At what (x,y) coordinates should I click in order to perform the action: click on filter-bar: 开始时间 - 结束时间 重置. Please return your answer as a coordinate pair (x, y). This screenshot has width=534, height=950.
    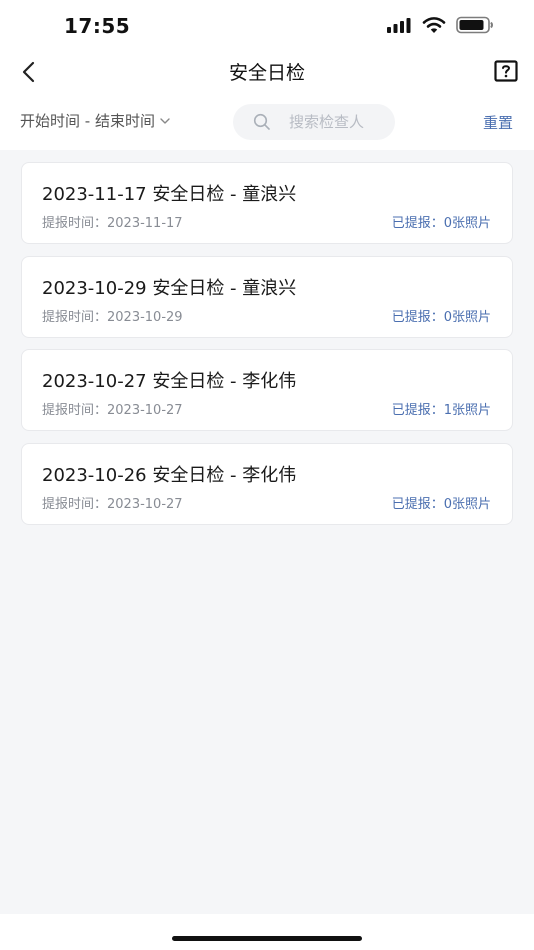
    Looking at the image, I should click on (267, 122).